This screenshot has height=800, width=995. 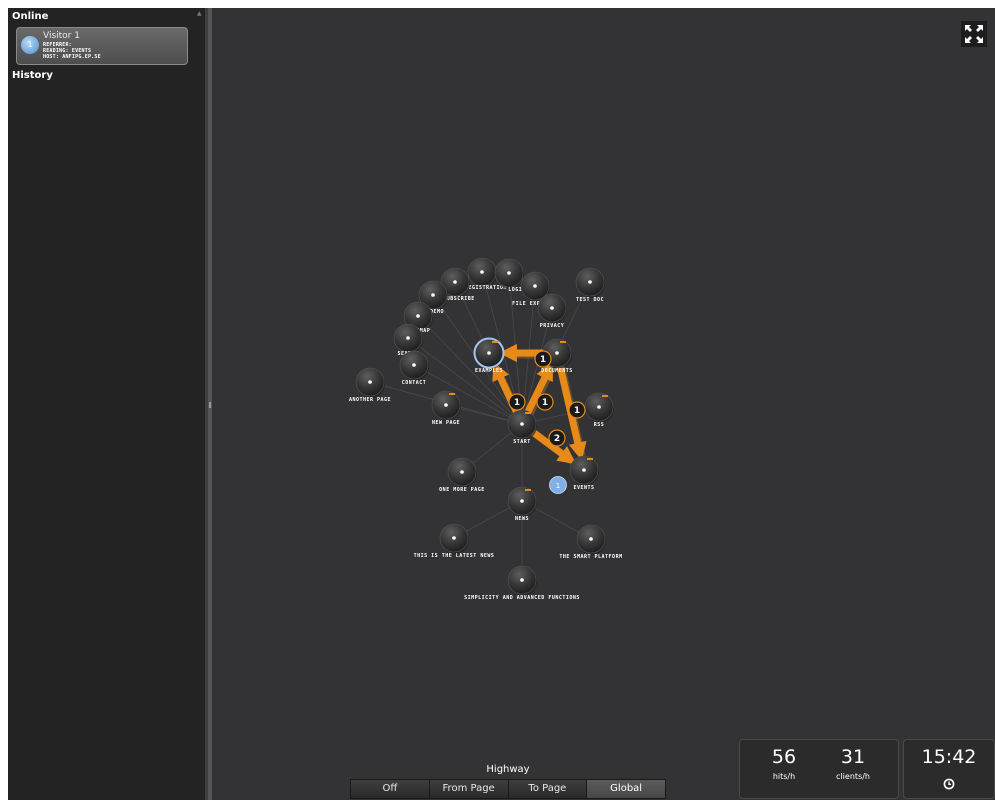 What do you see at coordinates (853, 776) in the screenshot?
I see `clients-label: clients/h` at bounding box center [853, 776].